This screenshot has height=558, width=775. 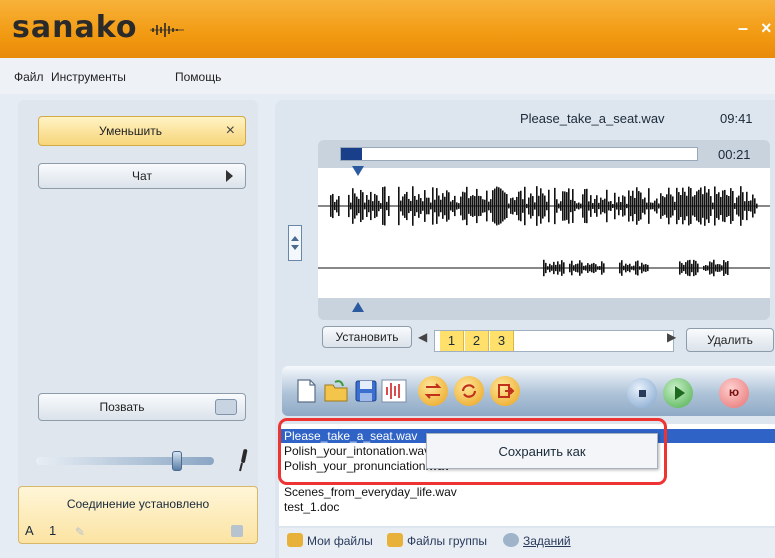 I want to click on close-button: ×, so click(x=766, y=28).